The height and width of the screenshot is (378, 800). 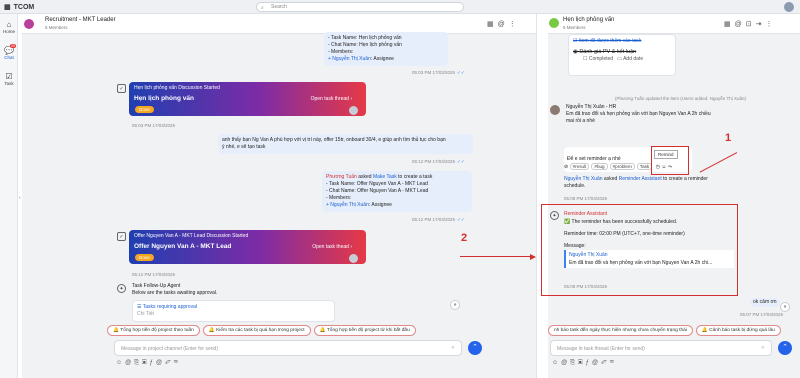 I want to click on actor-link: Nguyễn Thị Xuân, so click(x=583, y=179).